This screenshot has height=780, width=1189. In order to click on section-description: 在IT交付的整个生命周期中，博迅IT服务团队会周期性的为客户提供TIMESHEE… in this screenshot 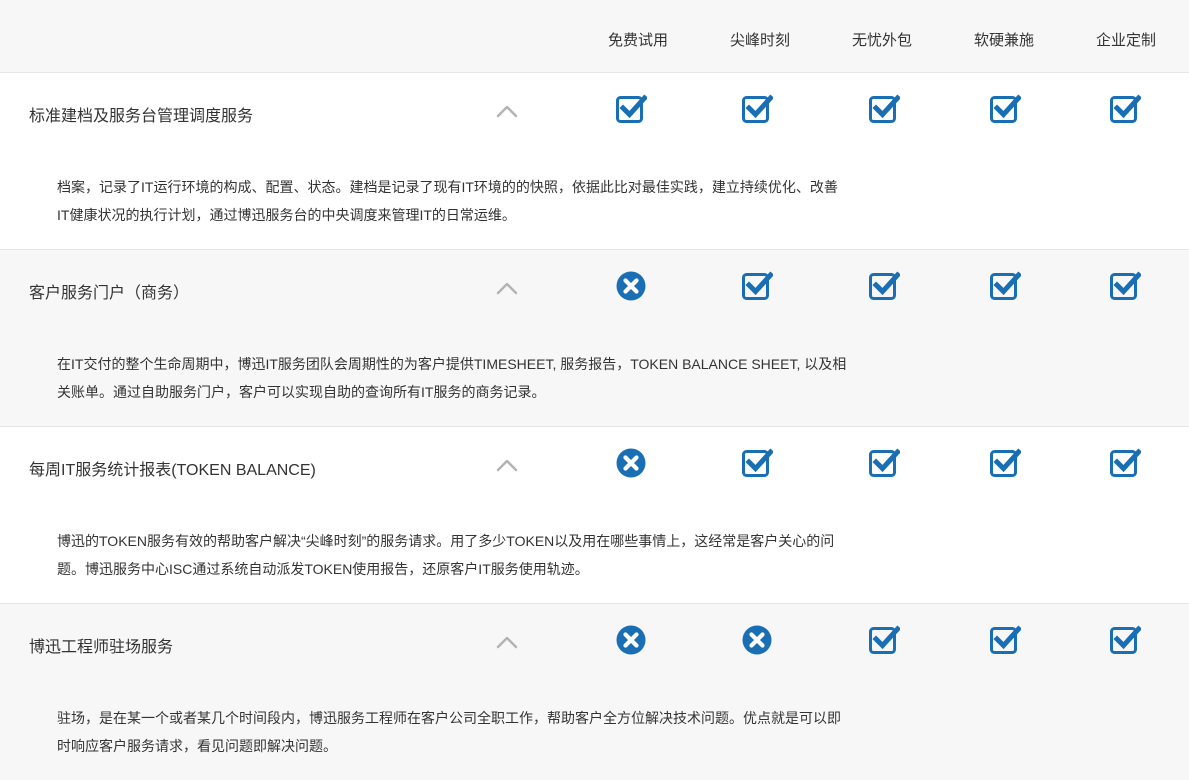, I will do `click(452, 378)`.